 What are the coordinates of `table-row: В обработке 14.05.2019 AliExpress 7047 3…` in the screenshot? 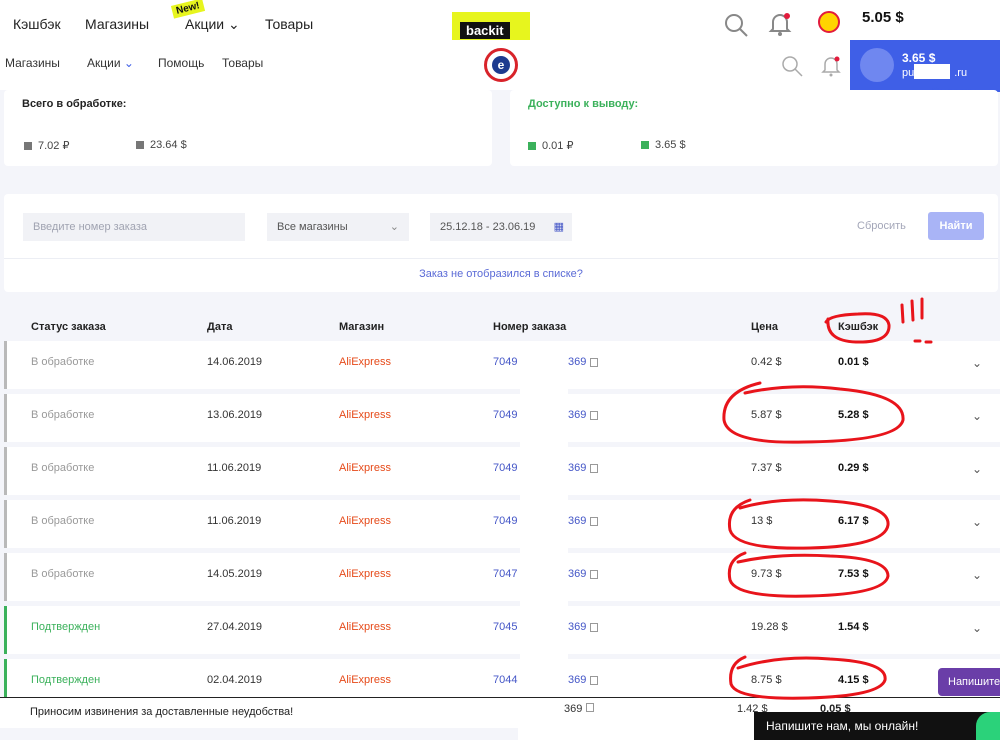 It's located at (502, 577).